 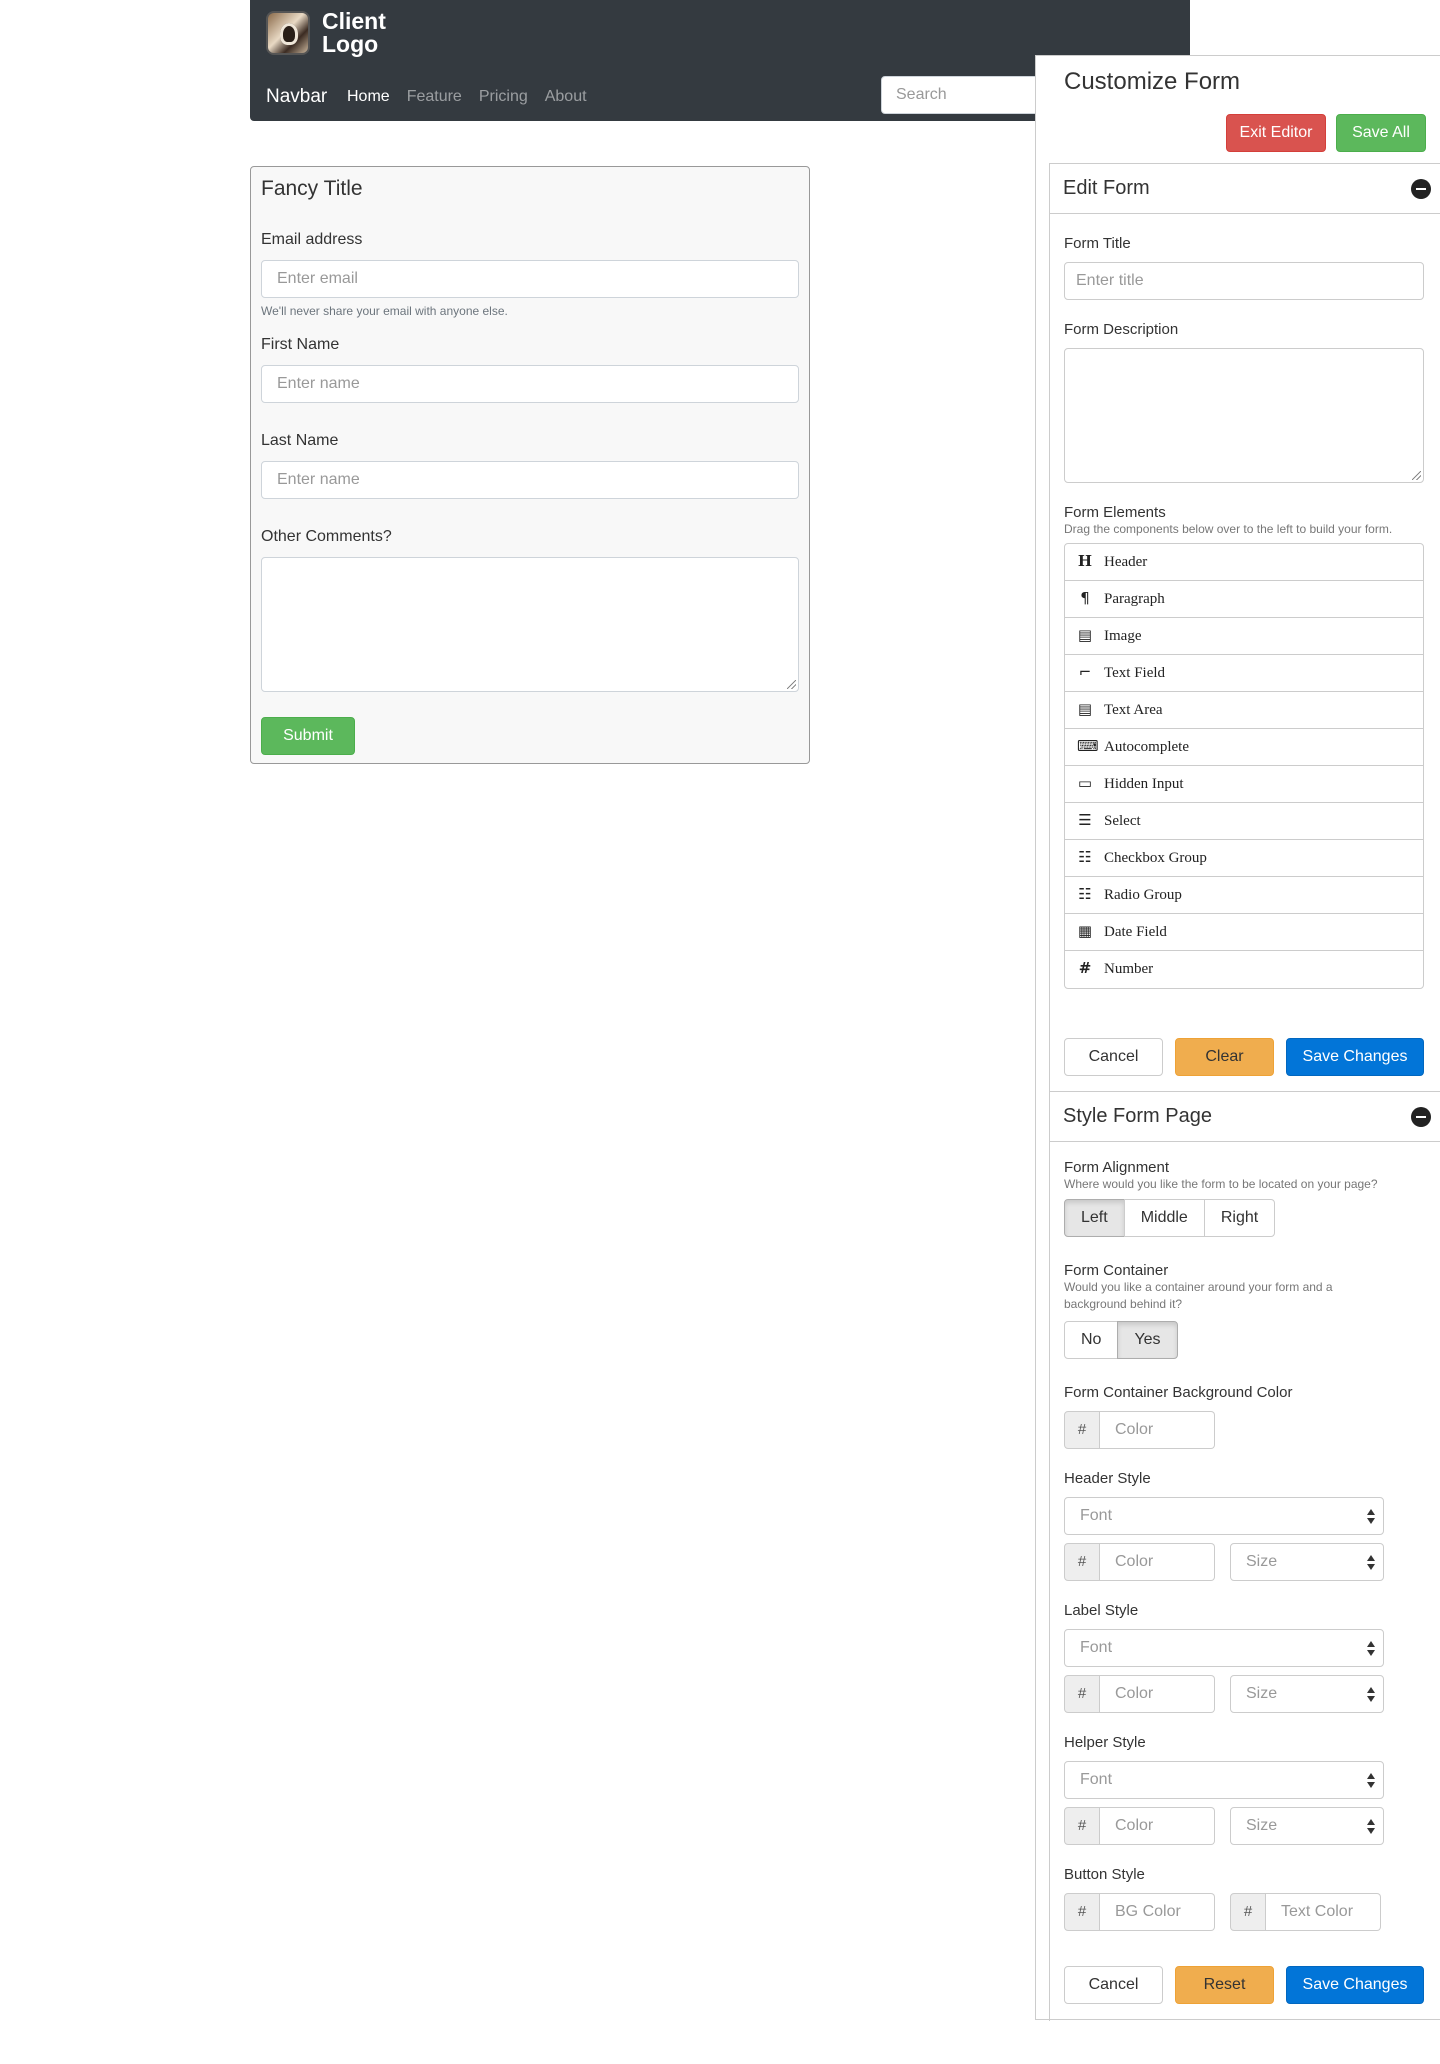 I want to click on header-color-input-group: # Color, so click(x=1139, y=1562).